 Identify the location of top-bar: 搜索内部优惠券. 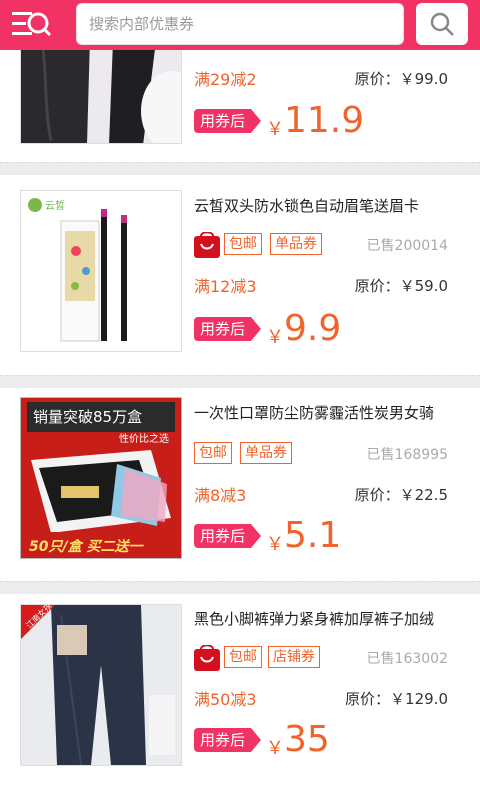
(240, 25).